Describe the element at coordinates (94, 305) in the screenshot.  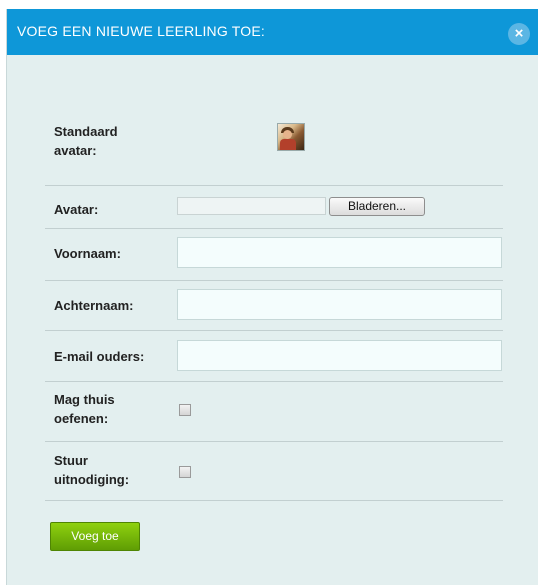
I see `last-name-label: Achternaam:` at that location.